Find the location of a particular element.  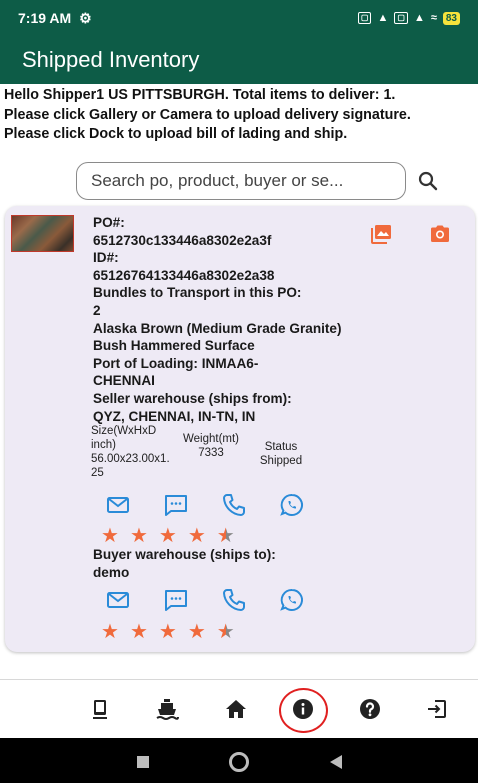

search-input is located at coordinates (248, 181).